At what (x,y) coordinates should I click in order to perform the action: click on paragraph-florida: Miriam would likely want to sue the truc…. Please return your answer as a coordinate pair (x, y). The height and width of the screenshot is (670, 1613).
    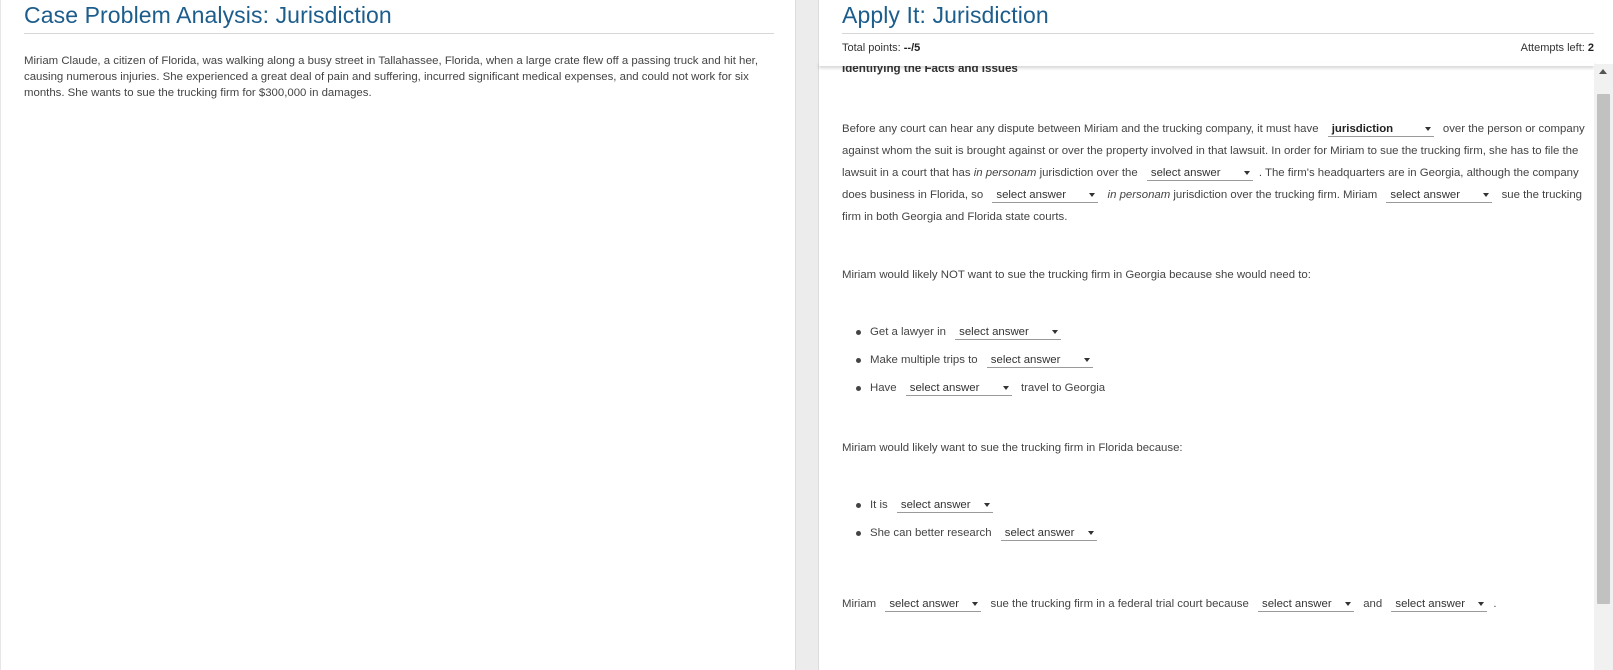
    Looking at the image, I should click on (1012, 448).